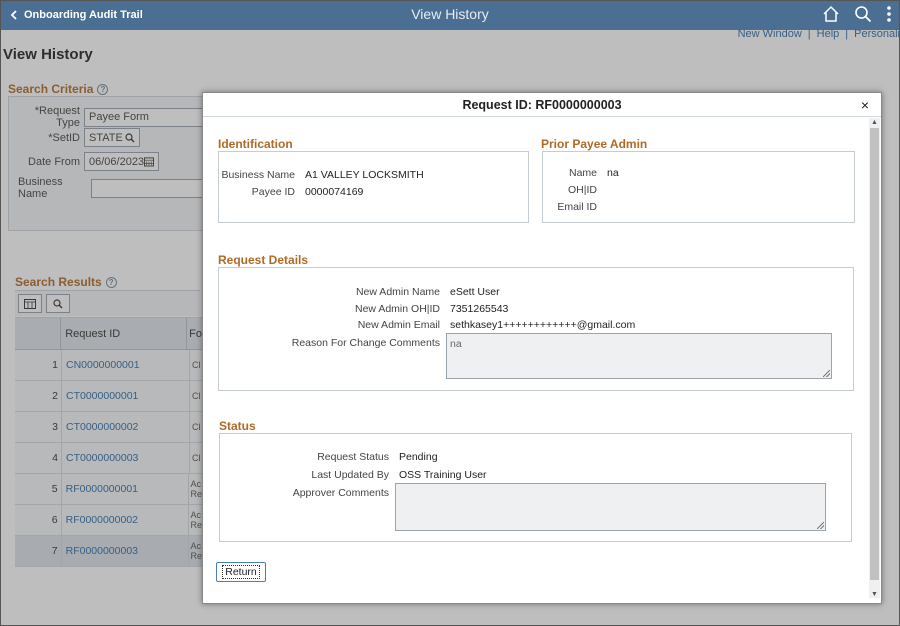 The width and height of the screenshot is (900, 626). I want to click on modal-scrollbar: ▲ ▼, so click(874, 358).